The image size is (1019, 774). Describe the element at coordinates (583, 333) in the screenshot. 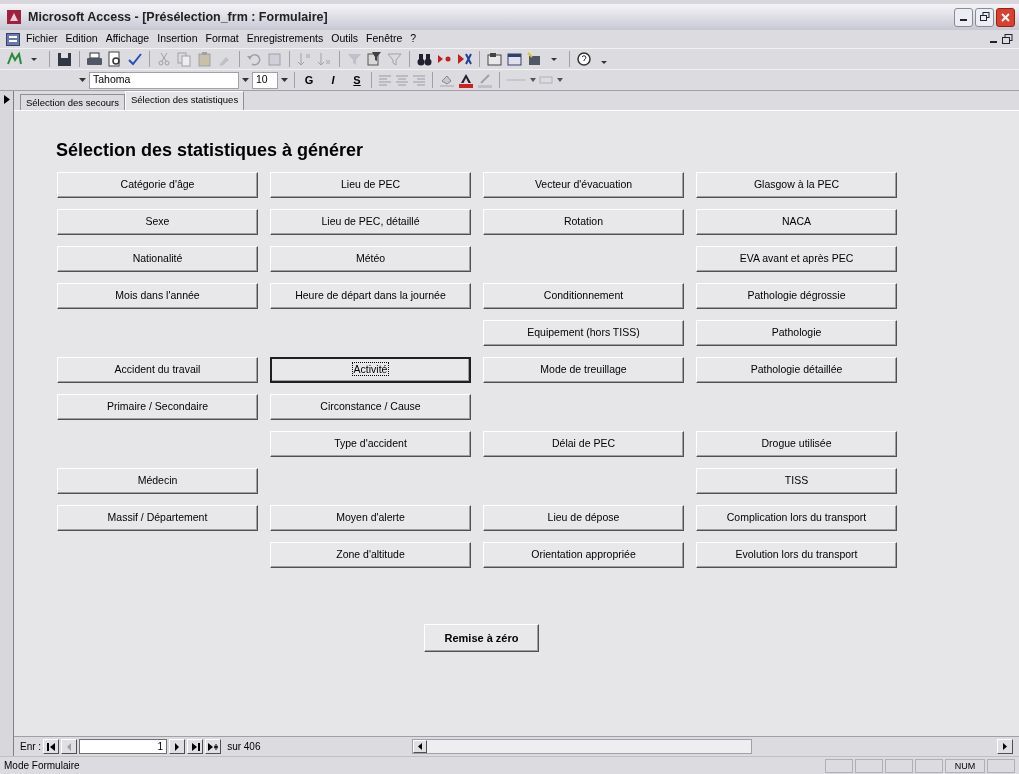

I see `statistic-button: Equipement (hors TISS)` at that location.